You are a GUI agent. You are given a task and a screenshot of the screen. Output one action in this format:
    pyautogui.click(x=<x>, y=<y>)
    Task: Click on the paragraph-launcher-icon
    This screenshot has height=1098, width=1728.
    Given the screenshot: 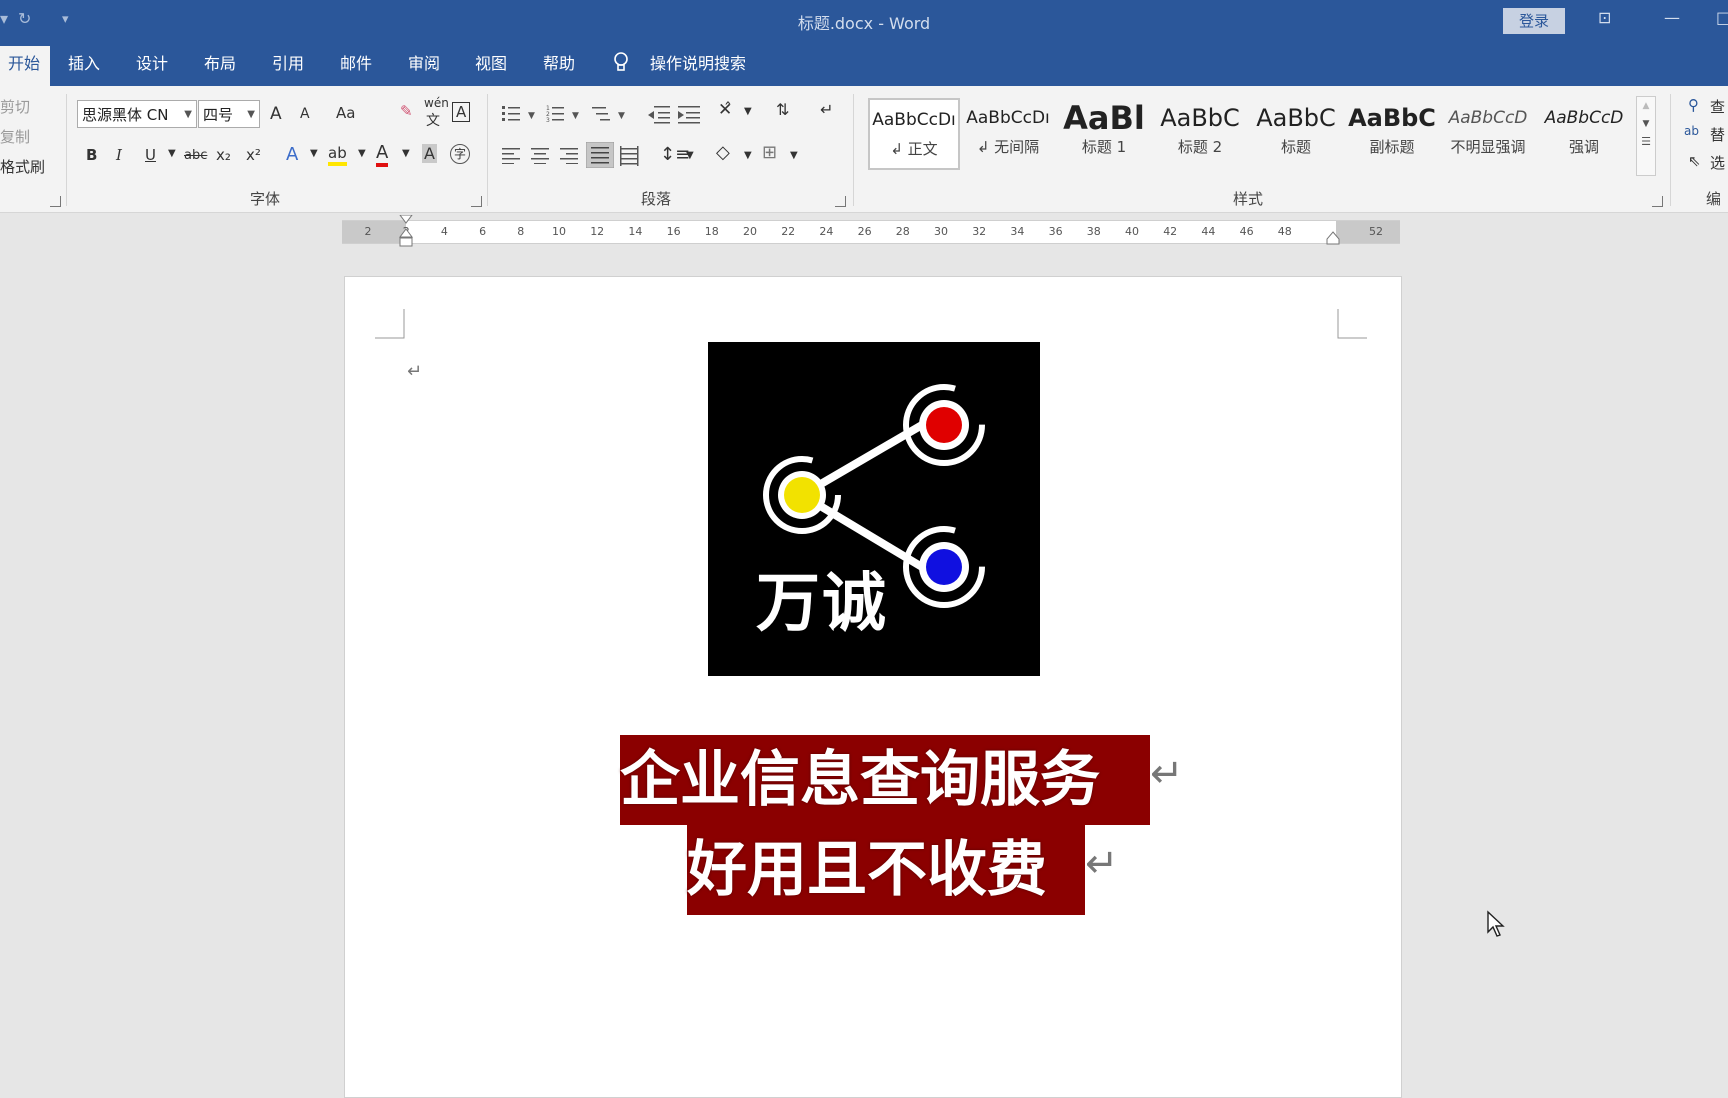 What is the action you would take?
    pyautogui.click(x=840, y=201)
    